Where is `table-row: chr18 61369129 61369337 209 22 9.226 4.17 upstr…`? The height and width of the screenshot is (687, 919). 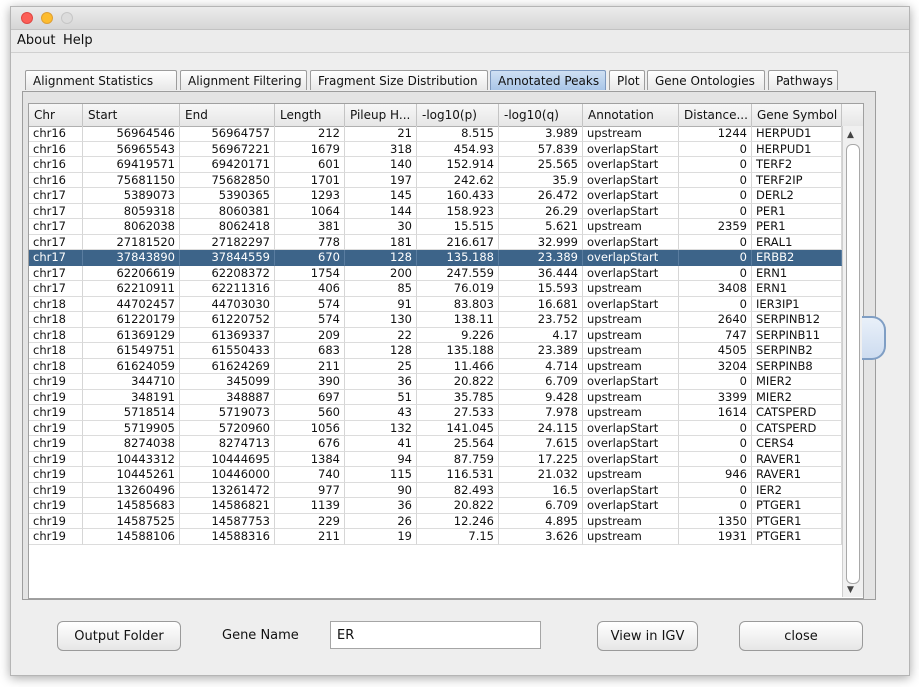
table-row: chr18 61369129 61369337 209 22 9.226 4.17 upstr… is located at coordinates (446, 335).